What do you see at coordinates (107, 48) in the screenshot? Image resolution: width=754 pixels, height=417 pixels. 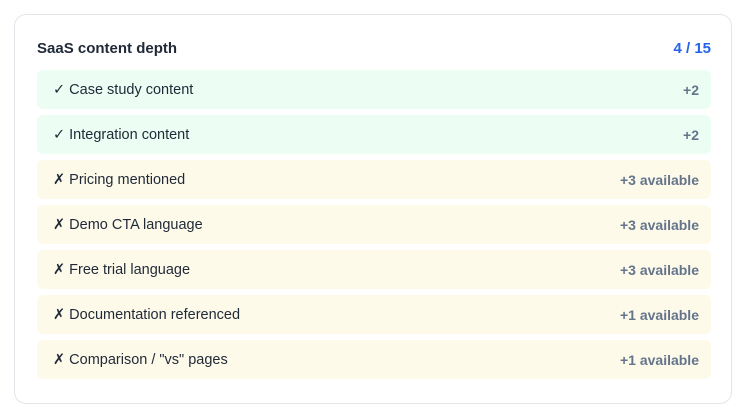 I see `card-title: SaaS content depth` at bounding box center [107, 48].